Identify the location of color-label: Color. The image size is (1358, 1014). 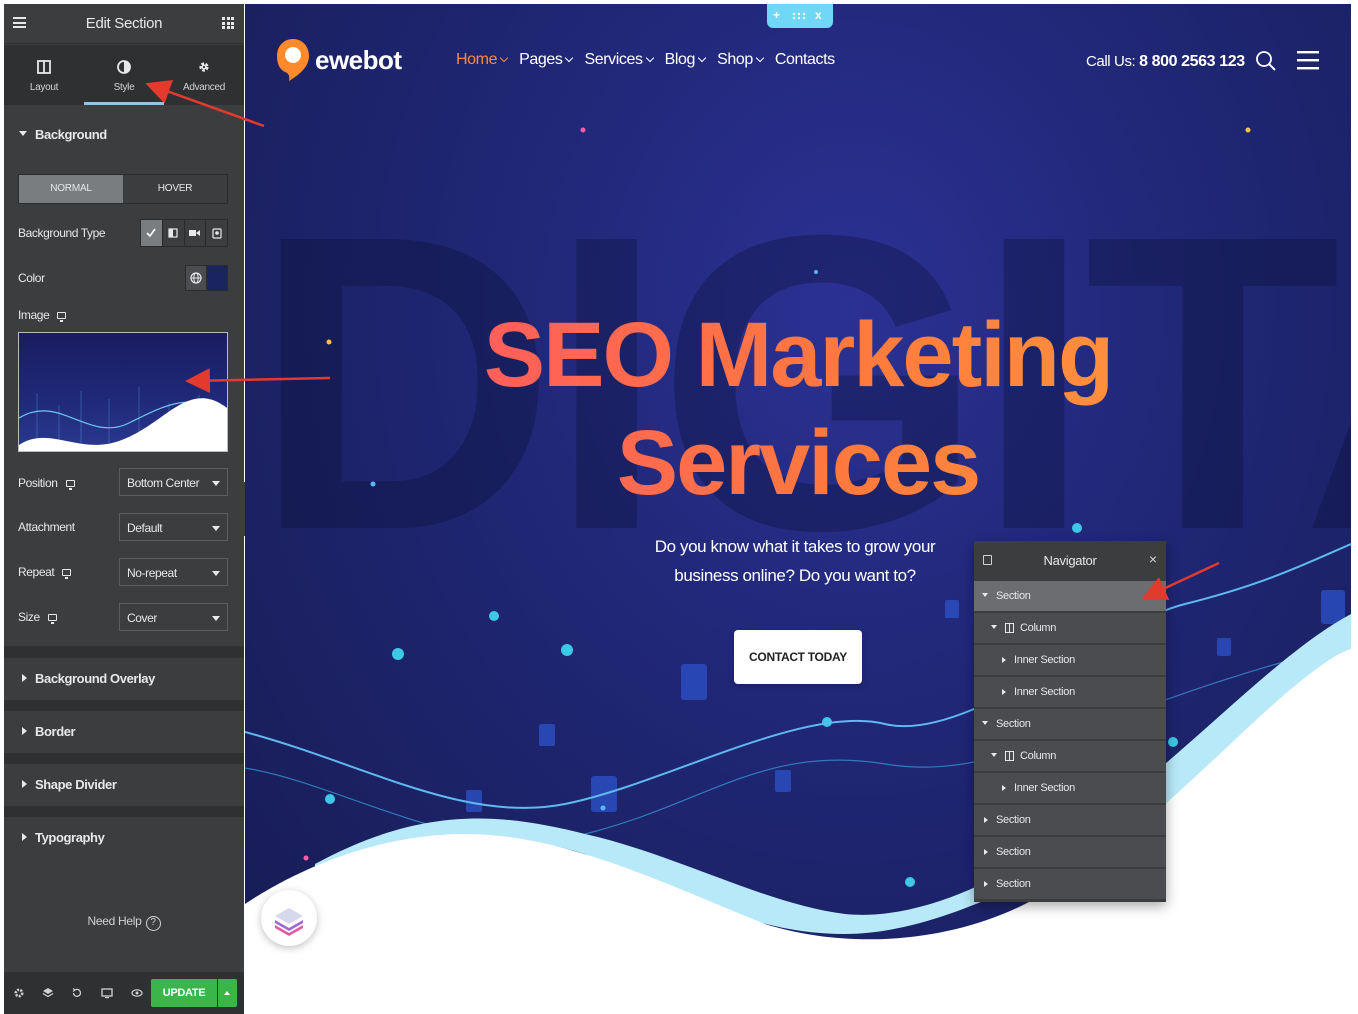
(31, 278).